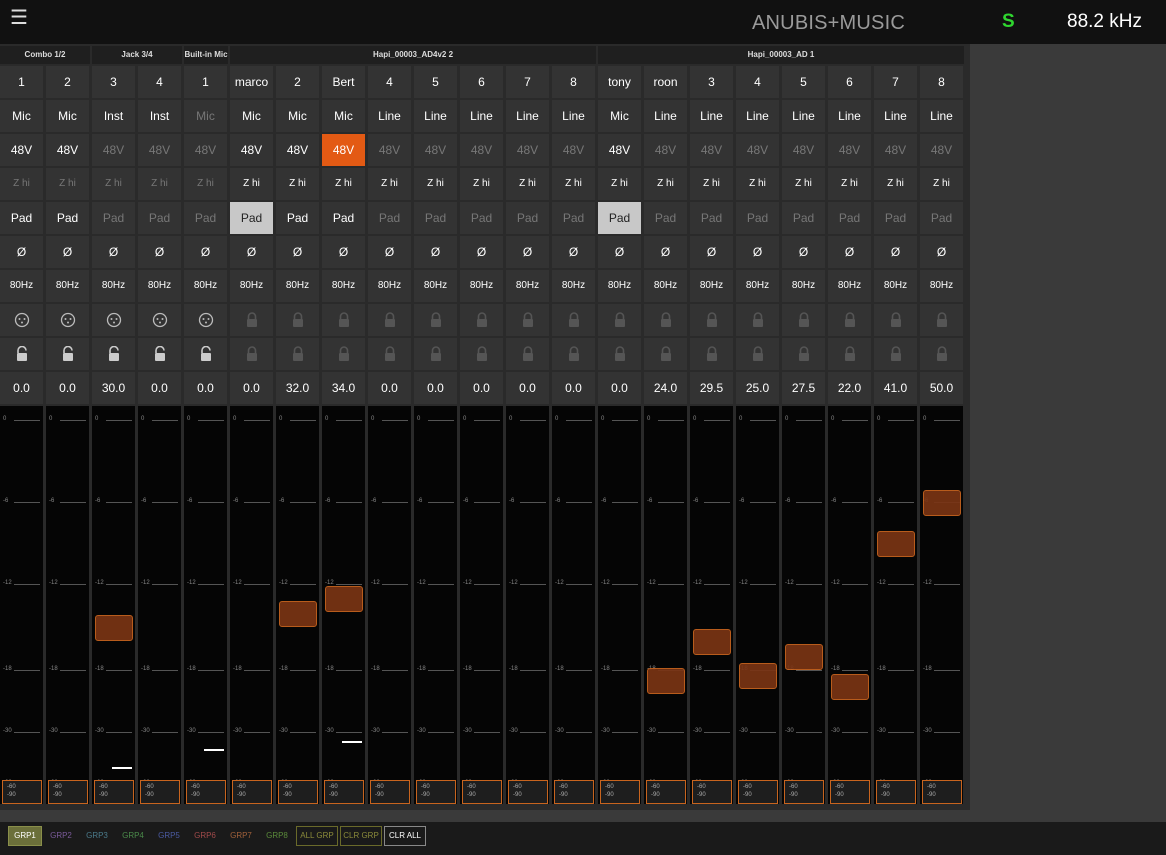 The height and width of the screenshot is (855, 1166). What do you see at coordinates (297, 82) in the screenshot?
I see `channel-name: 2` at bounding box center [297, 82].